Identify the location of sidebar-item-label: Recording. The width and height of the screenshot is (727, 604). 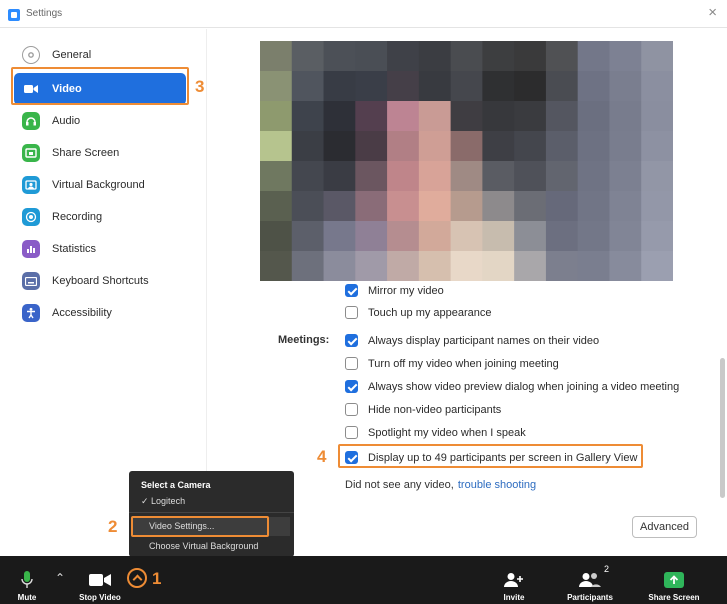
(77, 217).